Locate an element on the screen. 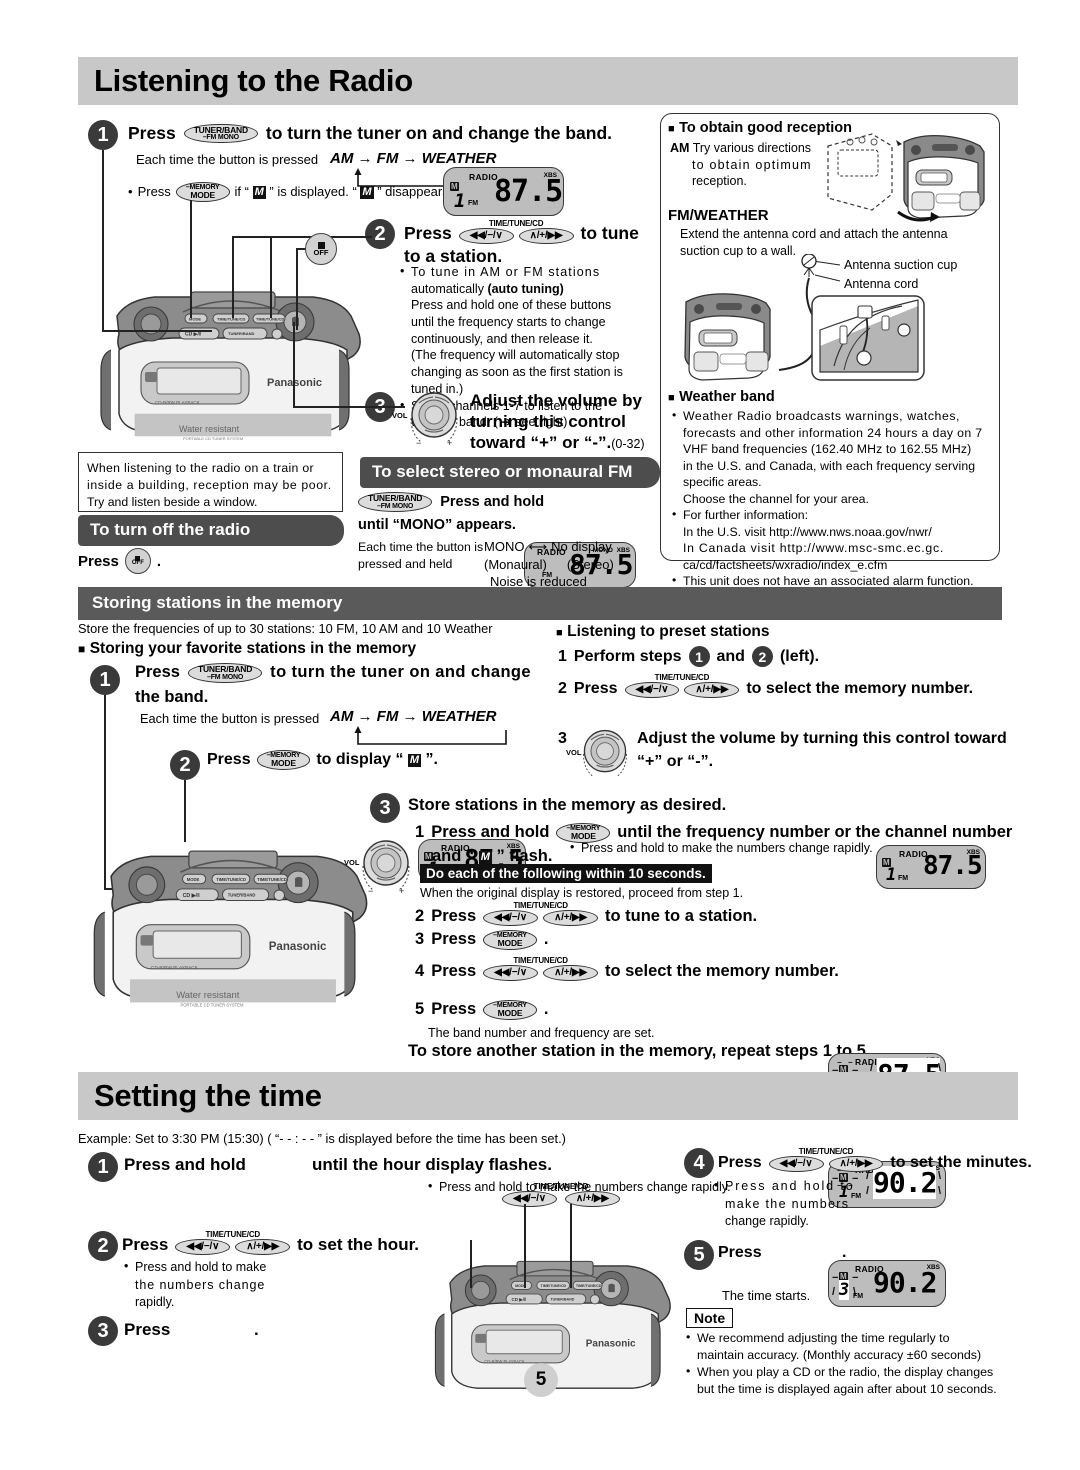 The height and width of the screenshot is (1470, 1080). s2b1-l4: until the frequency starts to change is located at coordinates (508, 322).